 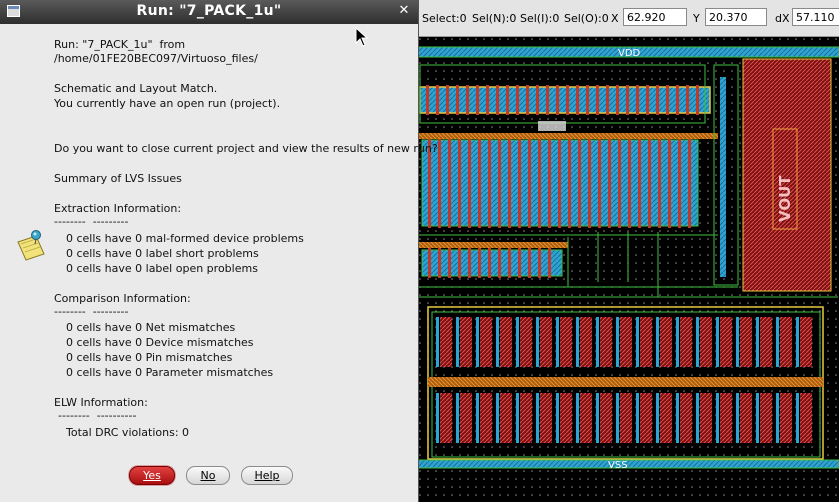 What do you see at coordinates (493, 260) in the screenshot?
I see `small-transistor-block` at bounding box center [493, 260].